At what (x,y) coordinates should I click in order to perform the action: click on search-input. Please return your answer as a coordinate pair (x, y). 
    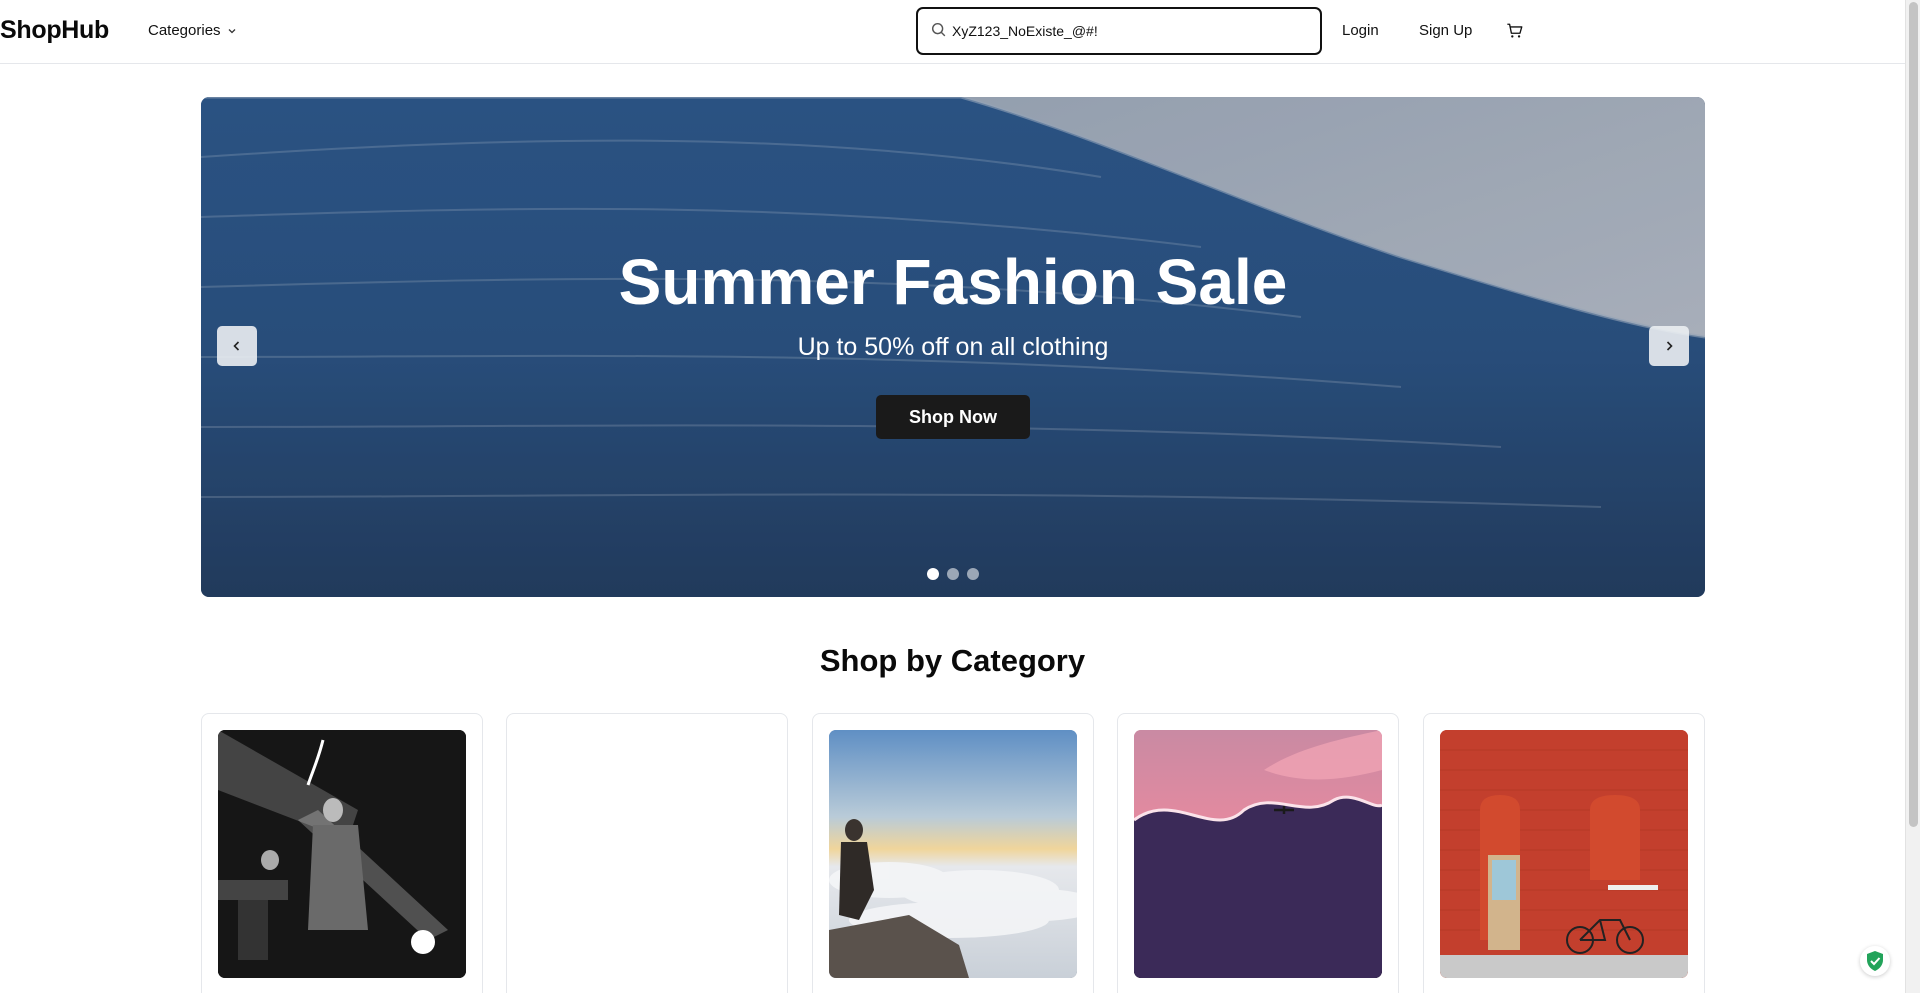
    Looking at the image, I should click on (1132, 31).